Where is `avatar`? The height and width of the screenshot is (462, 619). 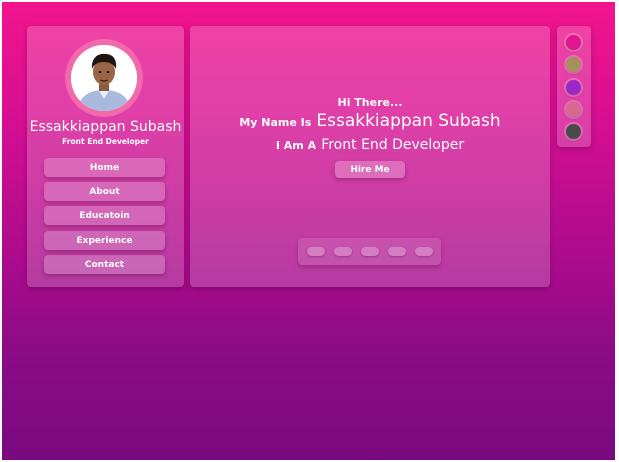
avatar is located at coordinates (104, 78).